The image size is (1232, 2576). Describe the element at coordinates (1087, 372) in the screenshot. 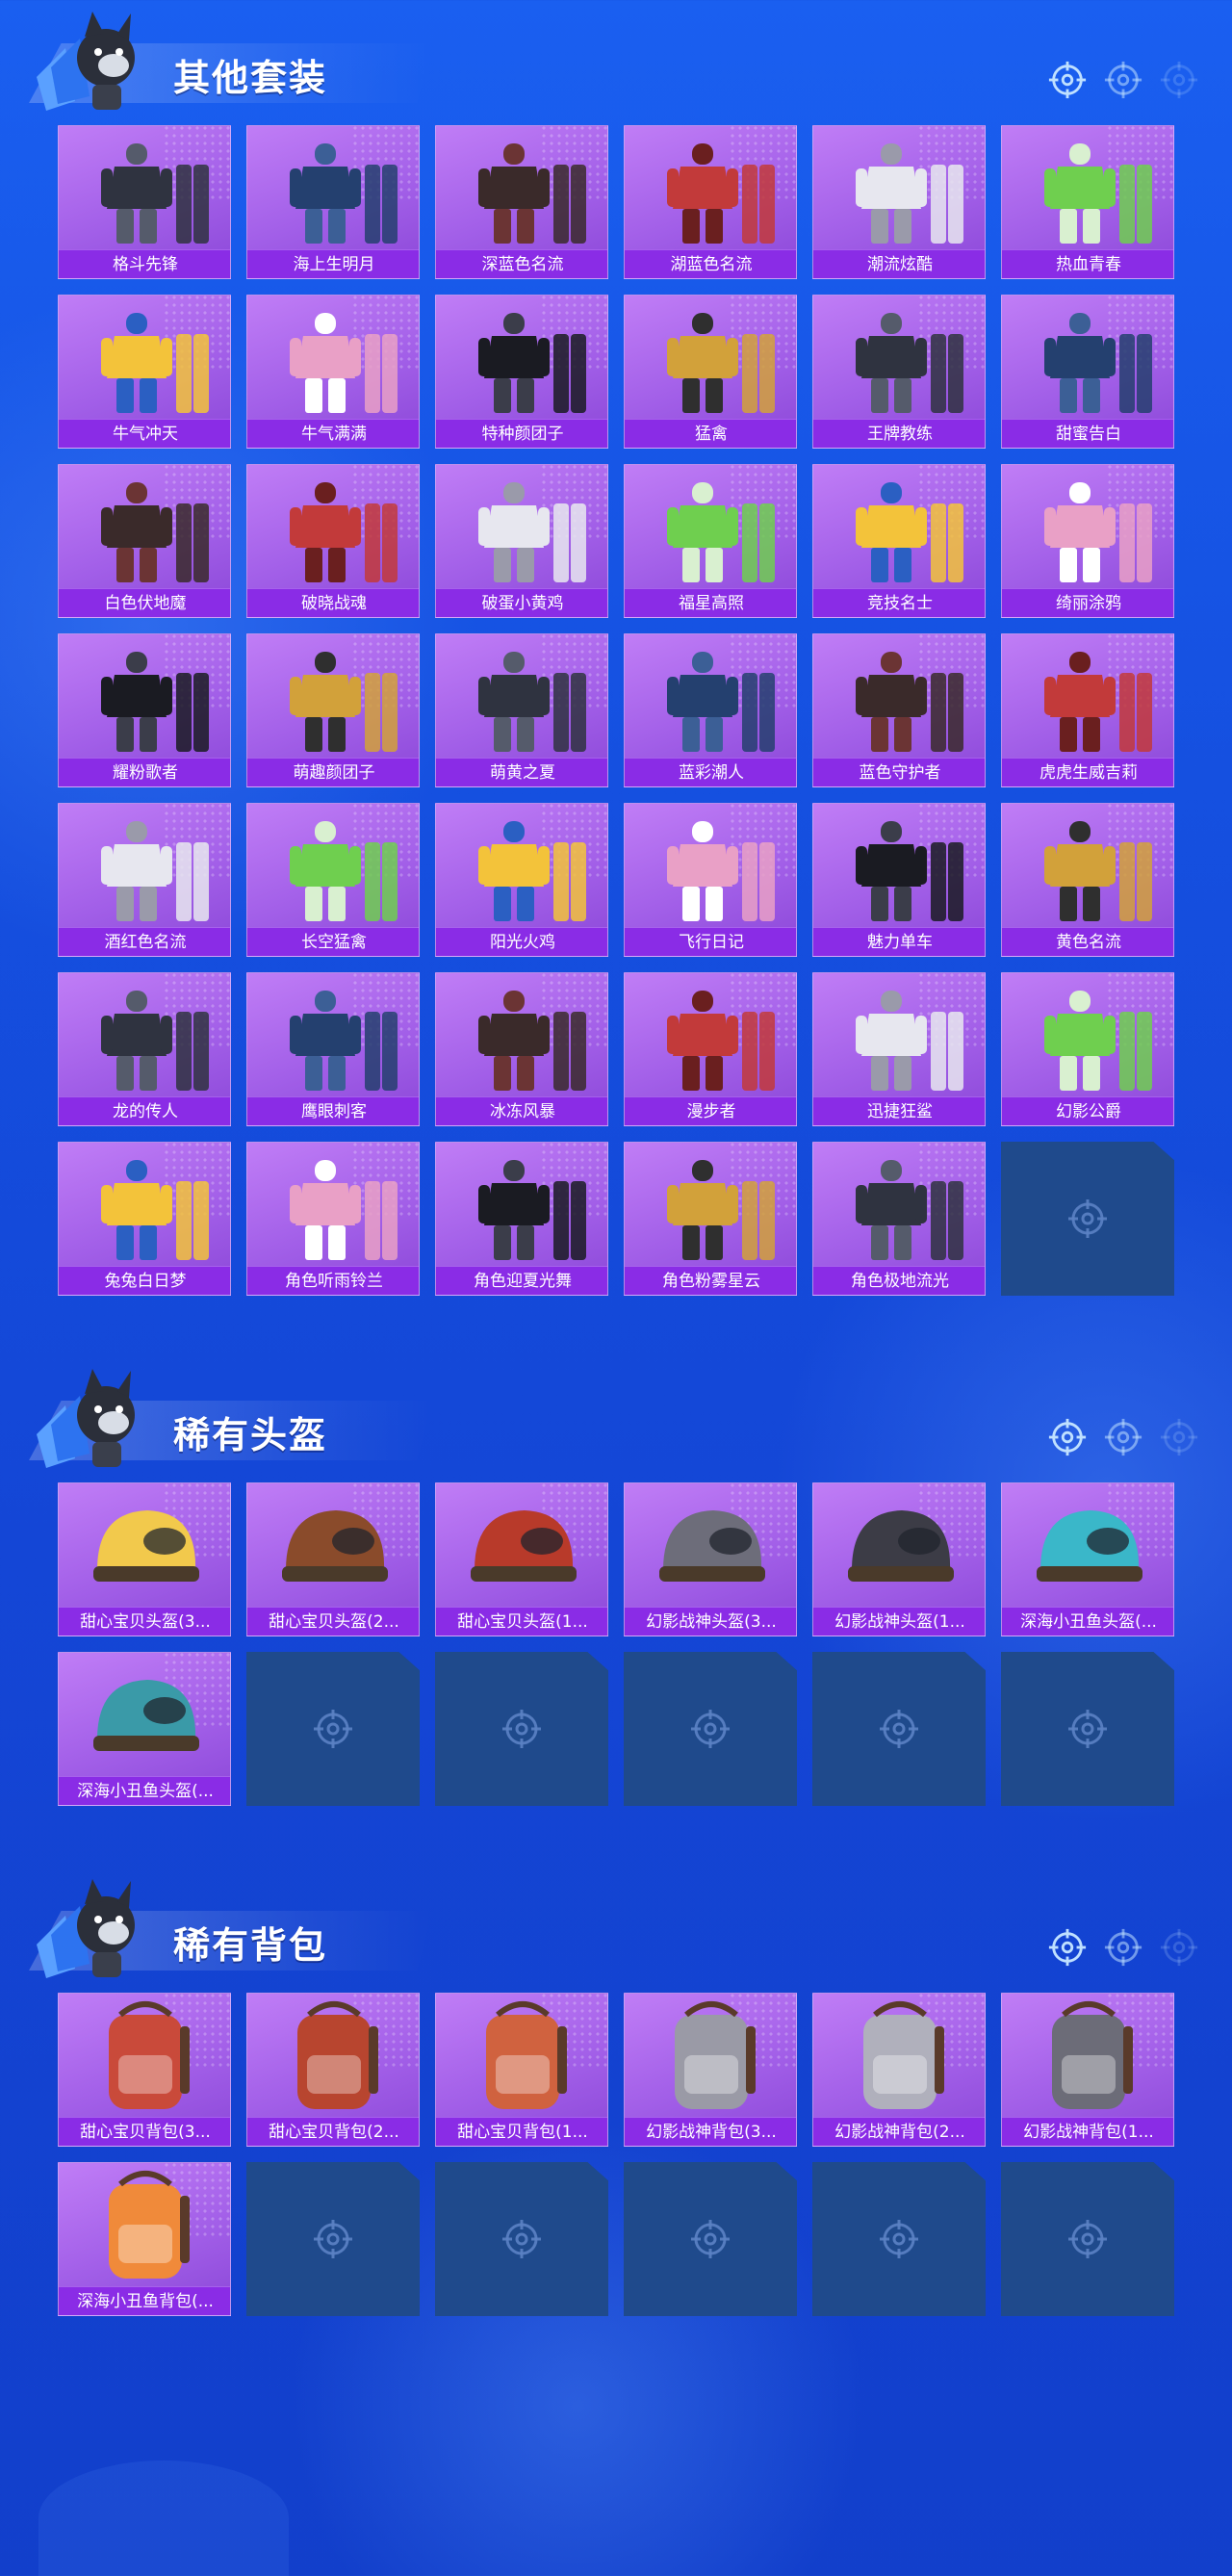

I see `item-card: 甜蜜告白` at that location.